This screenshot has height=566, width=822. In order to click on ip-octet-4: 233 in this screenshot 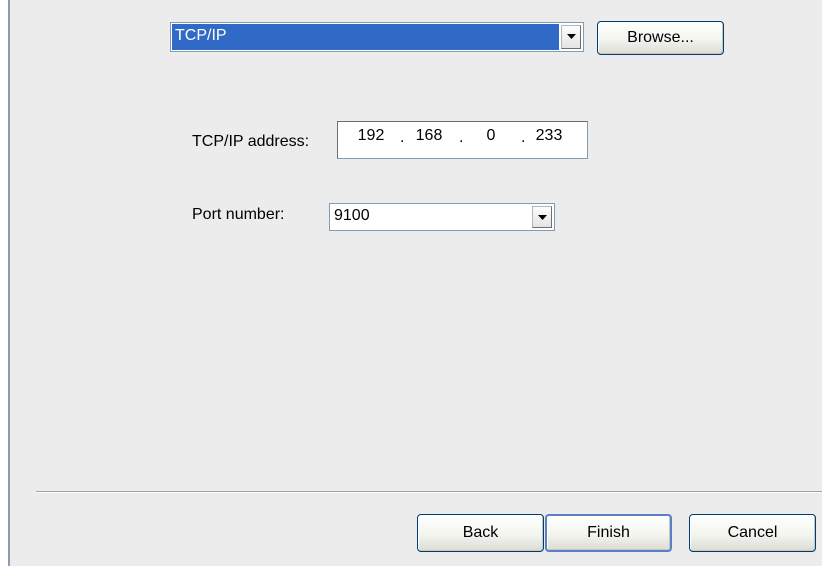, I will do `click(549, 136)`.